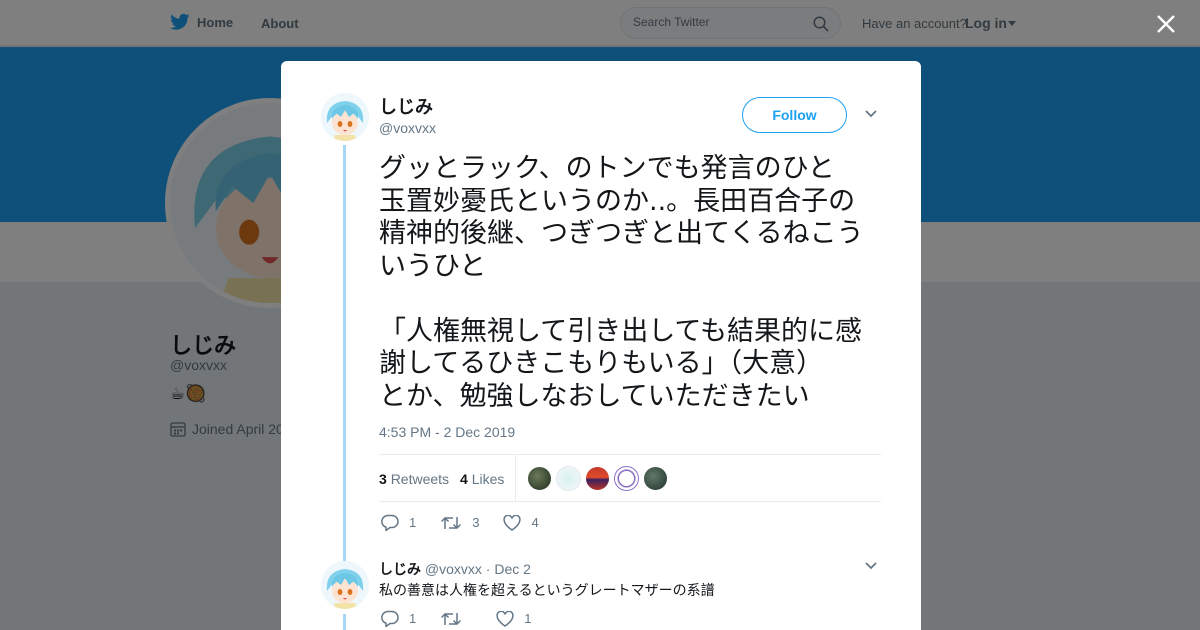 Image resolution: width=1200 pixels, height=630 pixels. What do you see at coordinates (383, 479) in the screenshot?
I see `retweets-count: 3` at bounding box center [383, 479].